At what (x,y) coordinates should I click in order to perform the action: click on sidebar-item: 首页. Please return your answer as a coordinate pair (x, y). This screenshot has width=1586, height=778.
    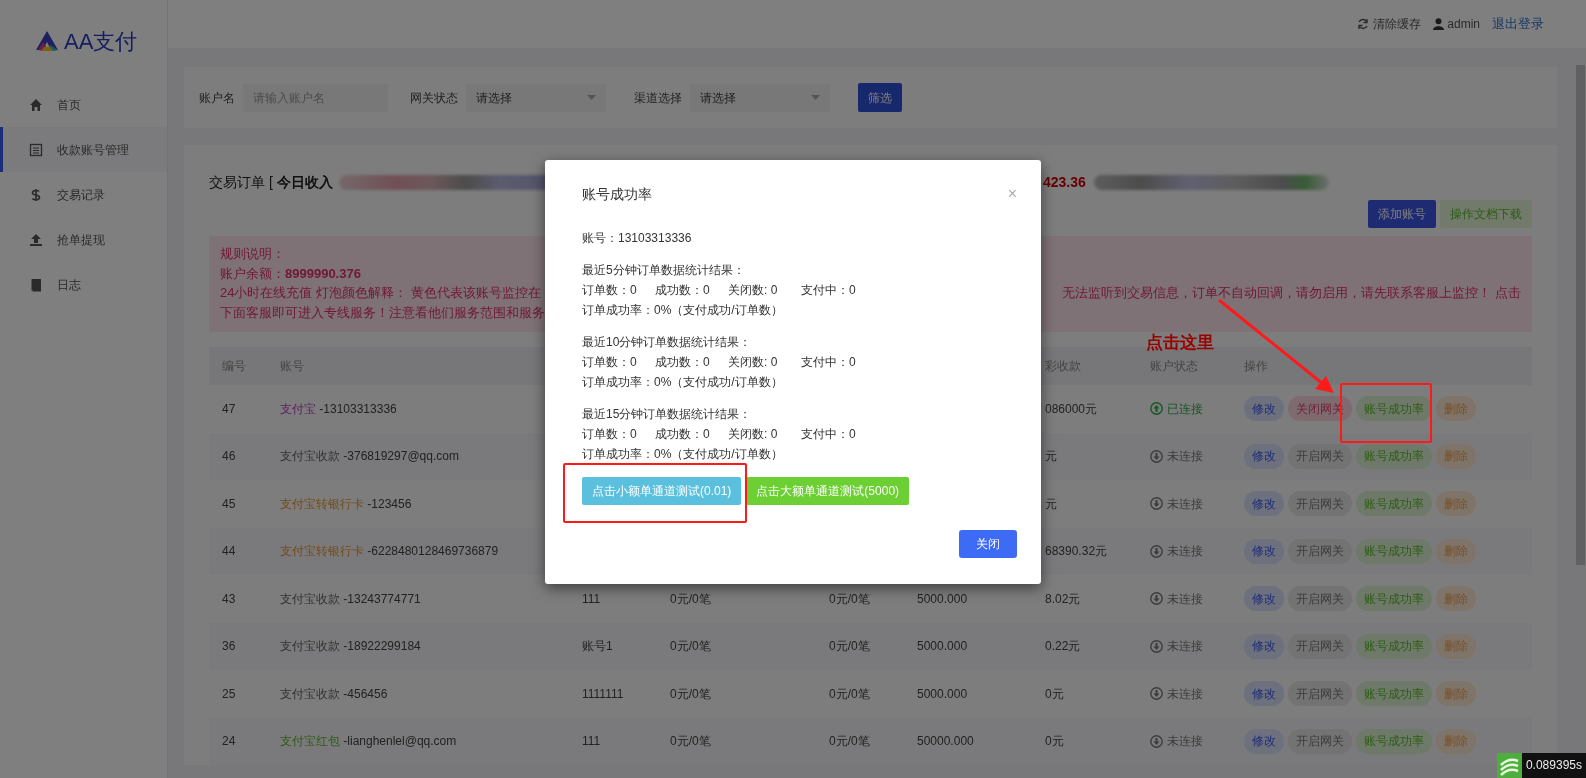
    Looking at the image, I should click on (83, 104).